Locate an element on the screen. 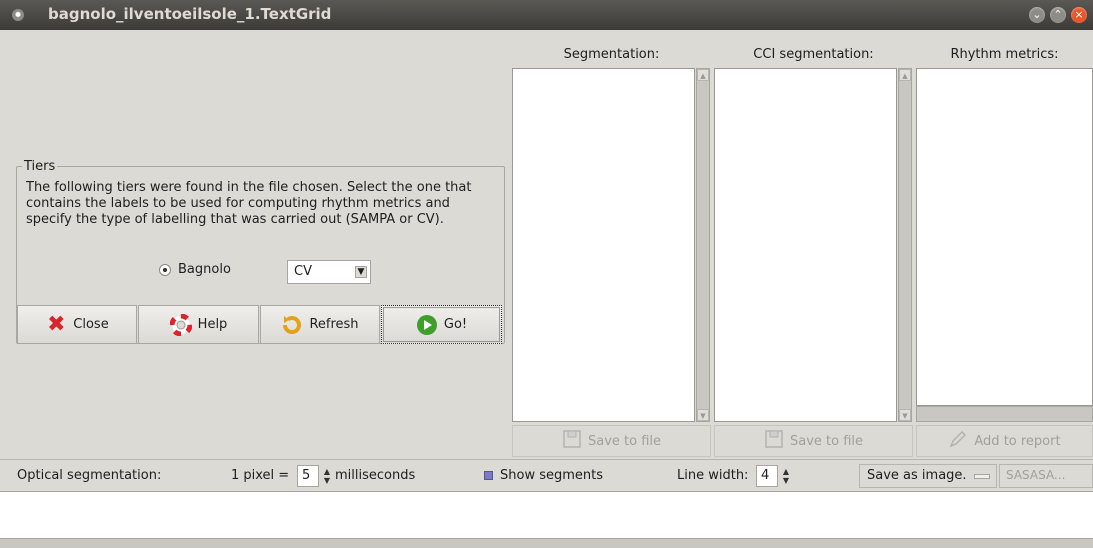 This screenshot has height=548, width=1093. save-segmentation-label: Save to file is located at coordinates (624, 441).